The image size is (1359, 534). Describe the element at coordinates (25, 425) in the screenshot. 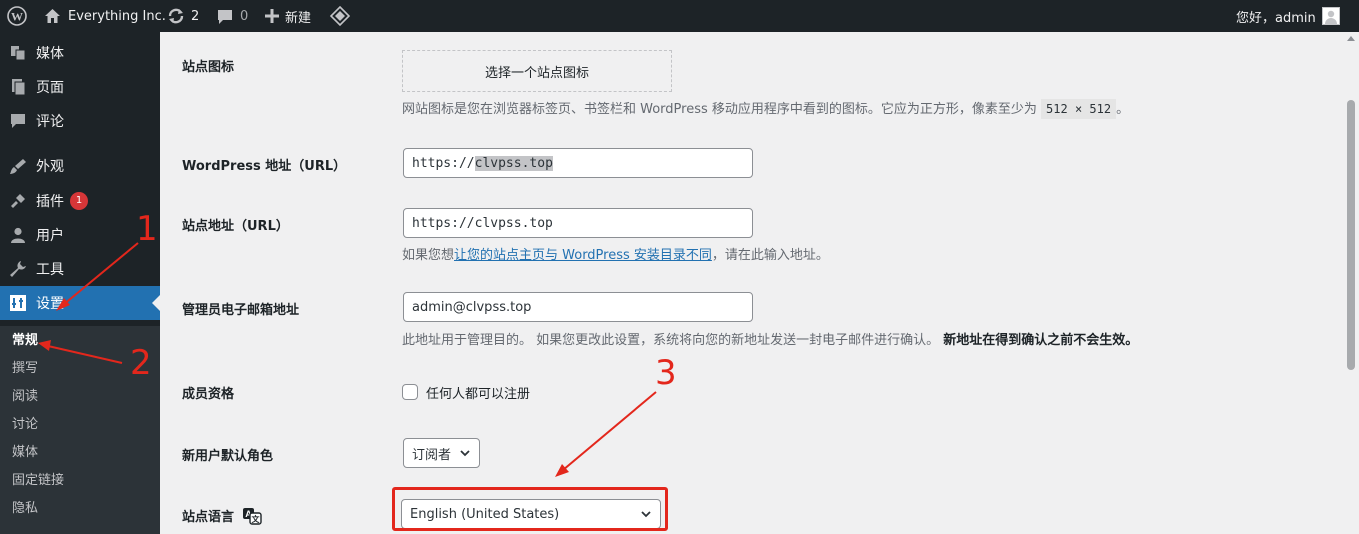

I see `submenu-item-discussion: 讨论` at that location.